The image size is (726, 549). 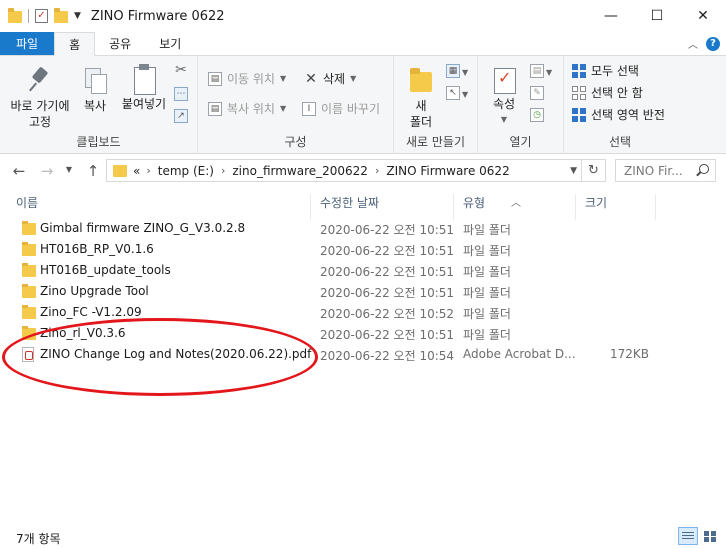 What do you see at coordinates (618, 114) in the screenshot?
I see `invert-selection-button: 선택 영역 반전` at bounding box center [618, 114].